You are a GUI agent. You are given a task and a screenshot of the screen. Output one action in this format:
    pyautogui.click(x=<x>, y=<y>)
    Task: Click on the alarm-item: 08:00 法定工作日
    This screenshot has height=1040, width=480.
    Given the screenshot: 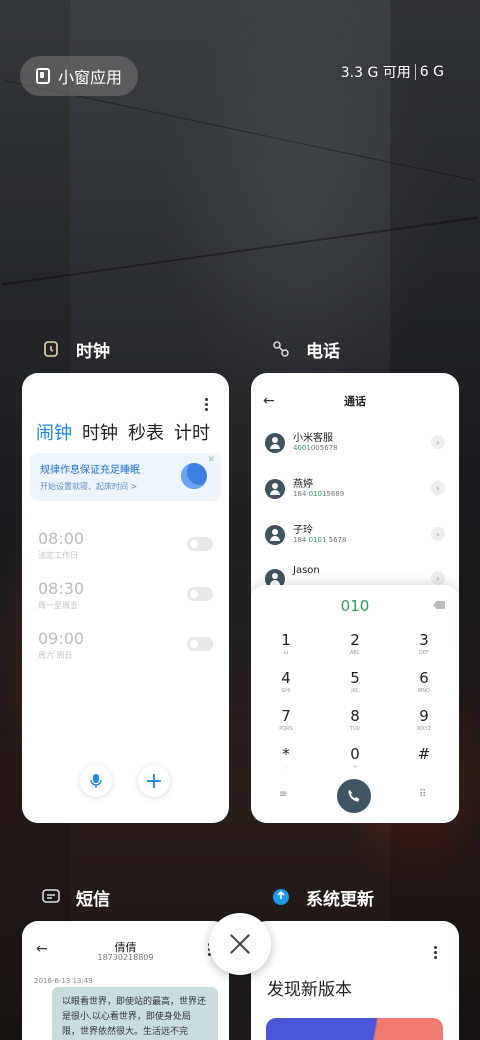 What is the action you would take?
    pyautogui.click(x=61, y=545)
    